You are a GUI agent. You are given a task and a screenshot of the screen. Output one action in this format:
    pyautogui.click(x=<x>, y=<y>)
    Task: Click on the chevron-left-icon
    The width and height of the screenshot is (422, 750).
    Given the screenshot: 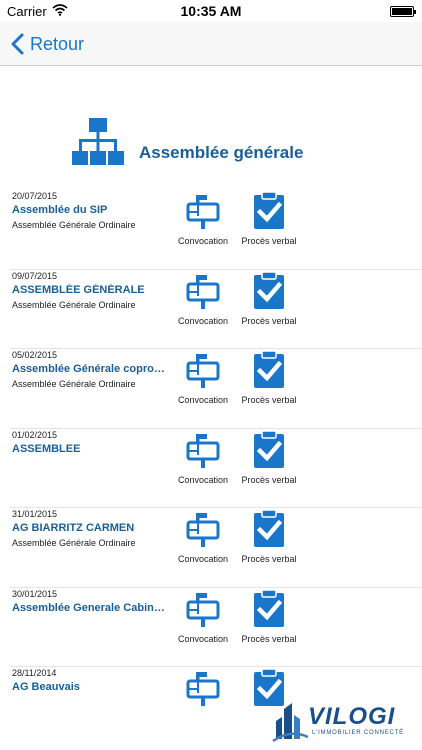 What is the action you would take?
    pyautogui.click(x=17, y=44)
    